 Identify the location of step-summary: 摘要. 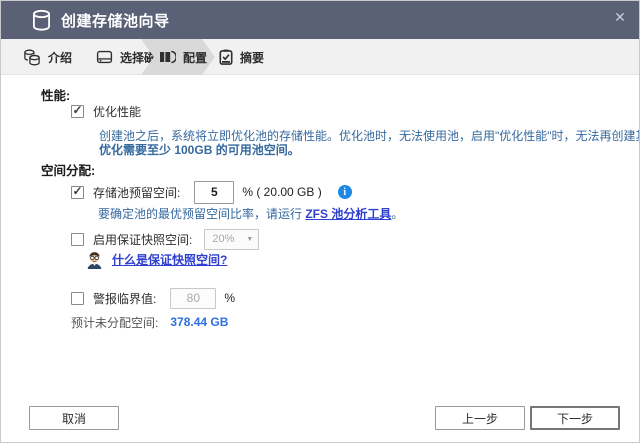
(241, 57).